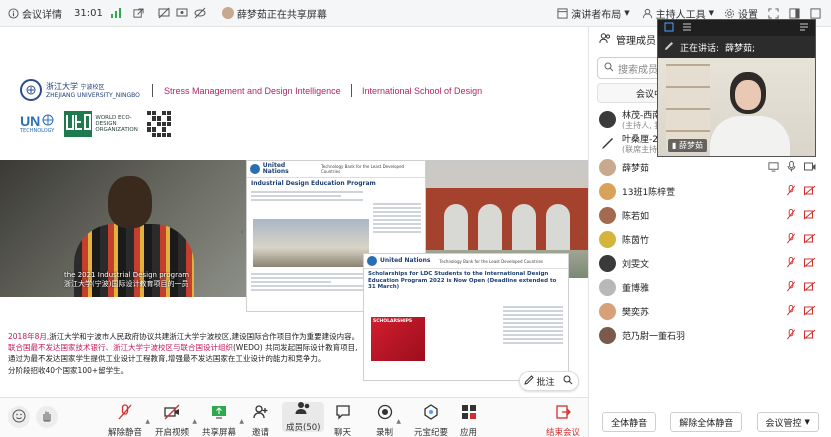  I want to click on speaker-face, so click(748, 95).